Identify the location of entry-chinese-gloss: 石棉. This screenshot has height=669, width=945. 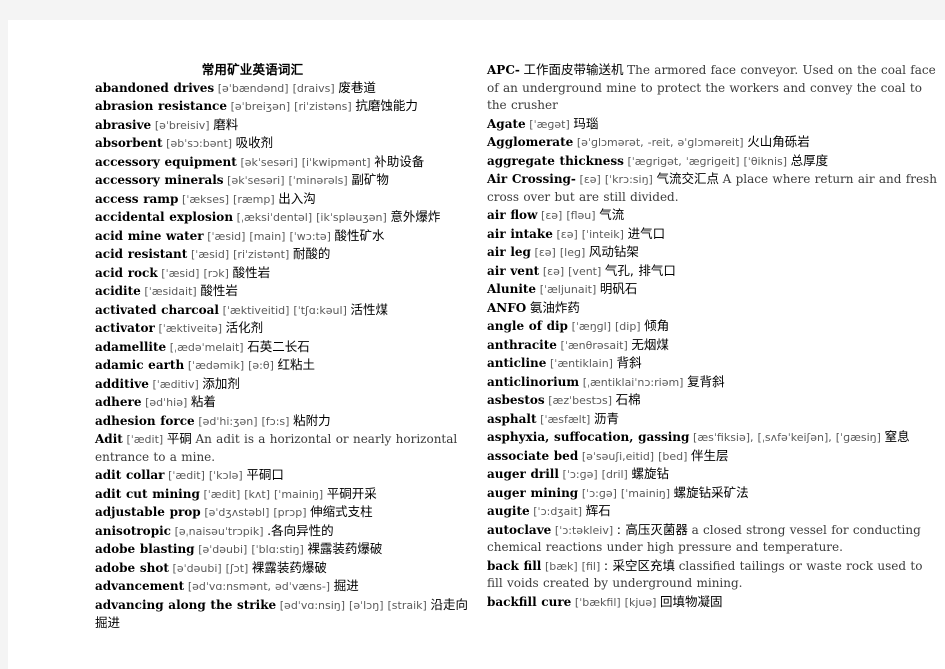
(628, 399).